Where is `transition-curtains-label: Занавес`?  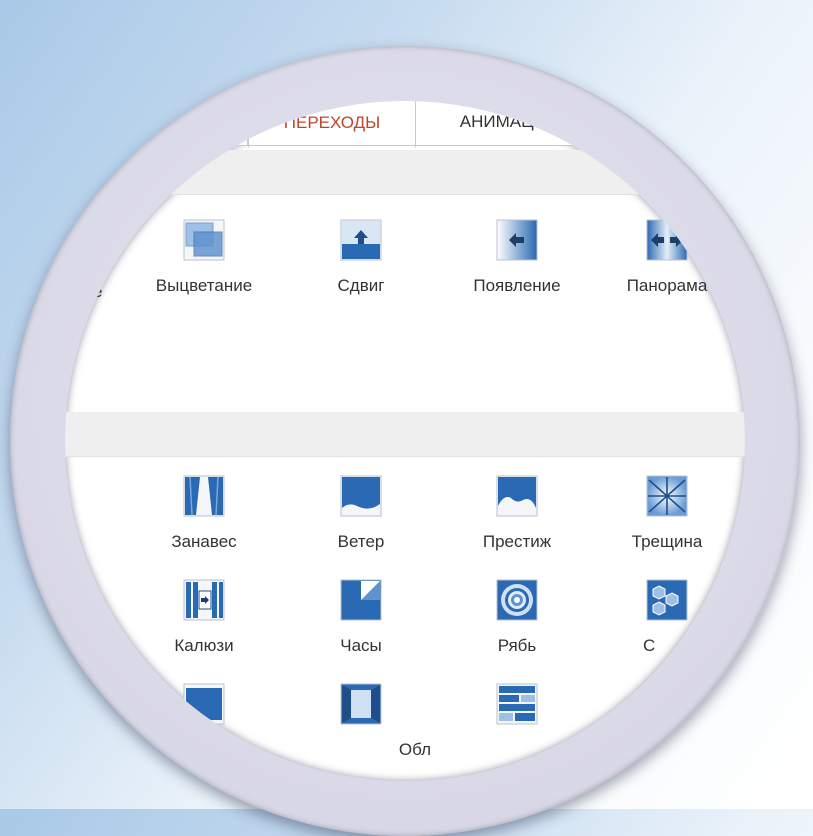
transition-curtains-label: Занавес is located at coordinates (204, 541).